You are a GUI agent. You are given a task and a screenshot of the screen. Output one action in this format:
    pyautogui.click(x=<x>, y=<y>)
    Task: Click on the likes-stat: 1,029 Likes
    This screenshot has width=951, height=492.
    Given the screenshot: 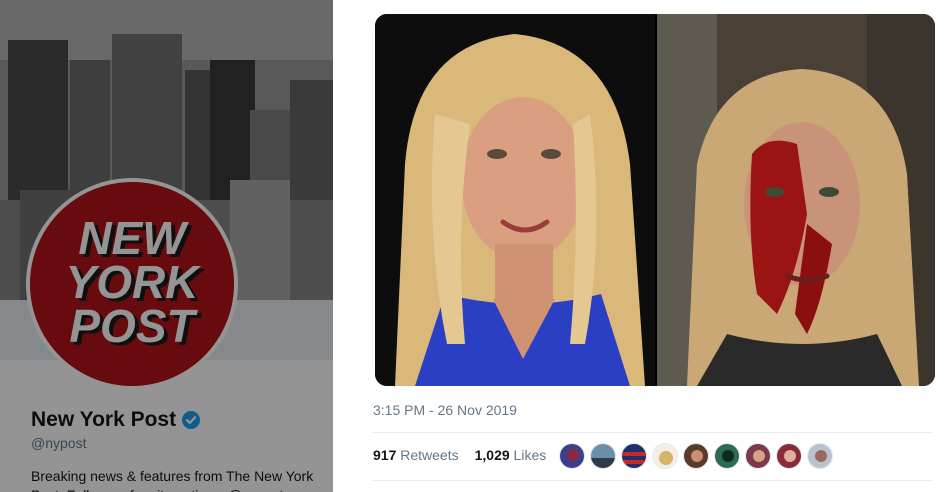 What is the action you would take?
    pyautogui.click(x=511, y=455)
    